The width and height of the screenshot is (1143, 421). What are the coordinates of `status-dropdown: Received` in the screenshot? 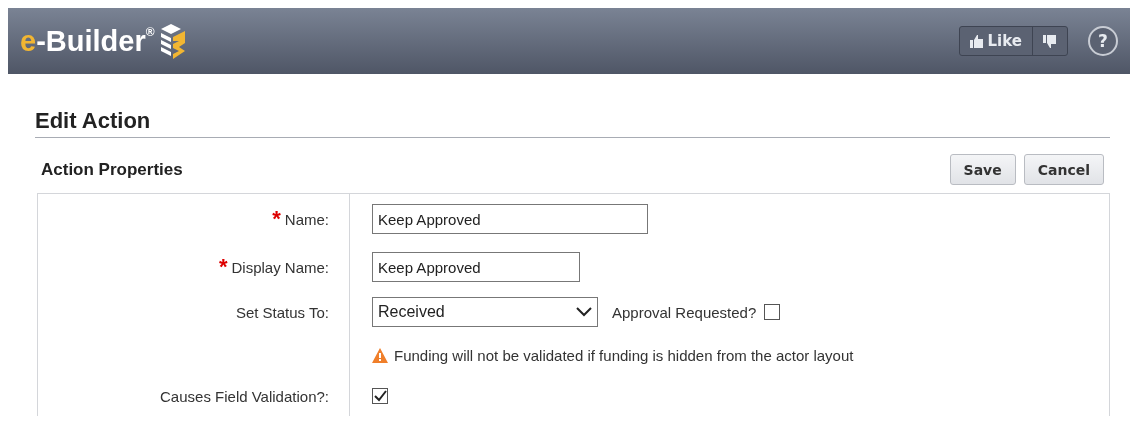 It's located at (485, 312).